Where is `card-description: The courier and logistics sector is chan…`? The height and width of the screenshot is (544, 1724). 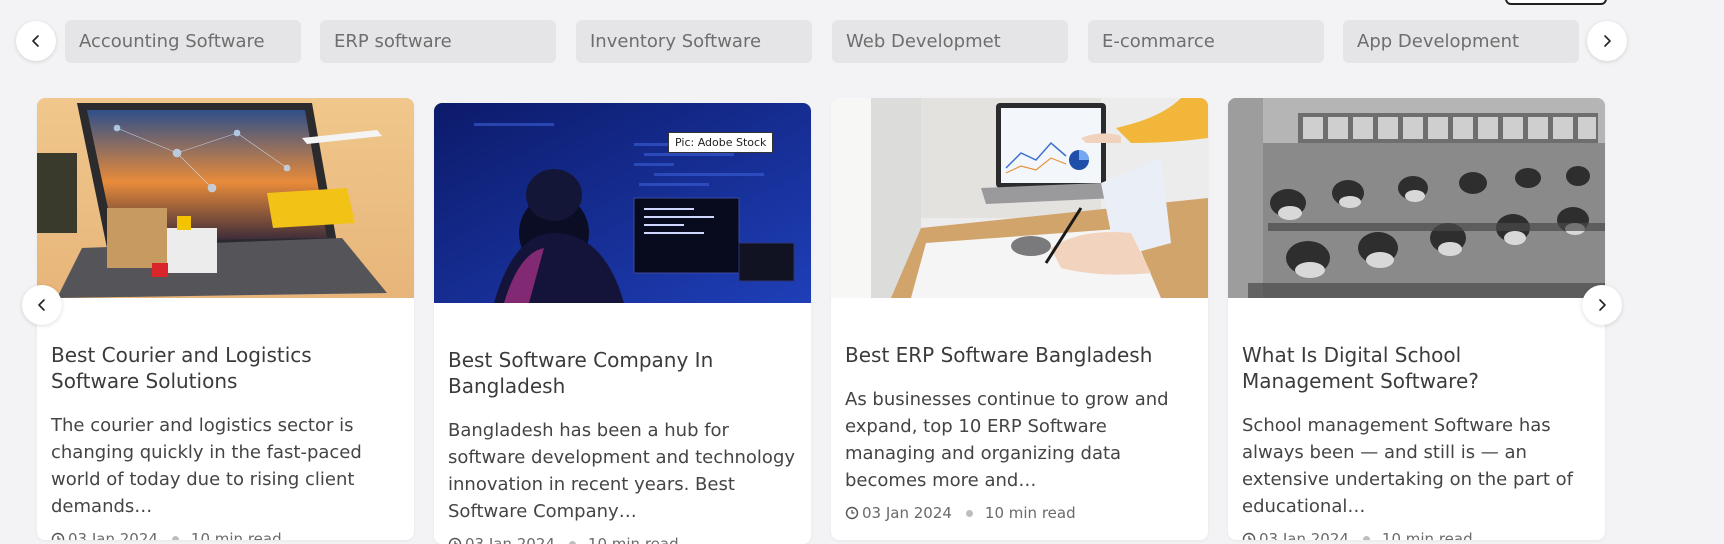 card-description: The courier and logistics sector is chan… is located at coordinates (206, 466).